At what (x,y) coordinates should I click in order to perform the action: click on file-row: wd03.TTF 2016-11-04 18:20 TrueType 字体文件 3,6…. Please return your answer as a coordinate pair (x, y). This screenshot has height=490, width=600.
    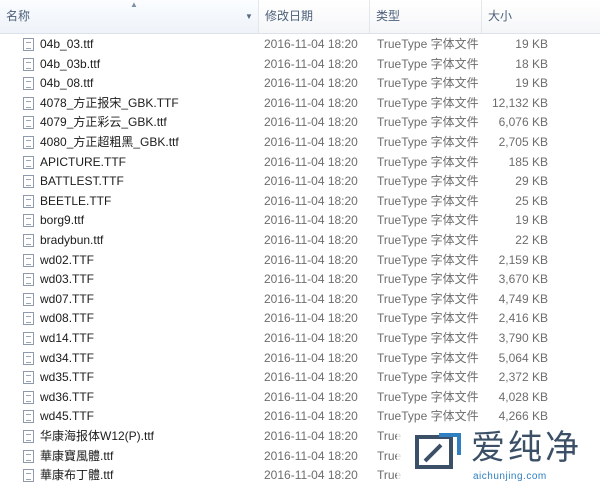
    Looking at the image, I should click on (300, 280).